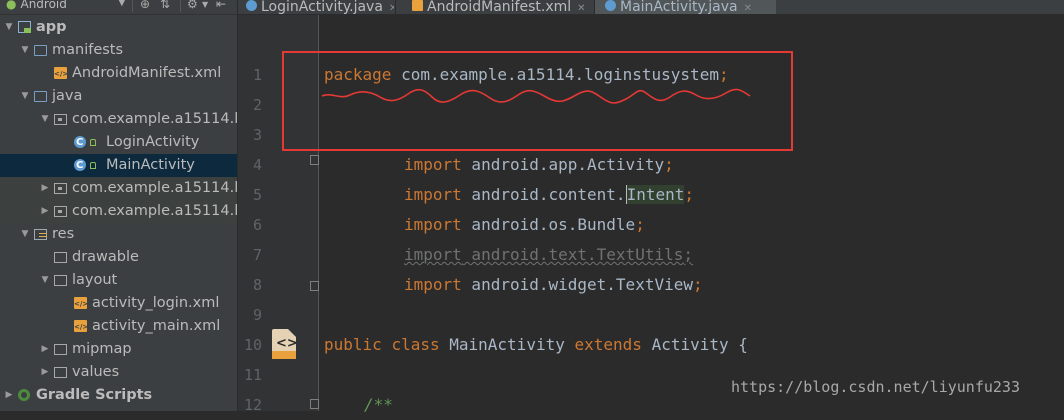 The image size is (1064, 420). I want to click on import-path: android.os.Bundle, so click(548, 224).